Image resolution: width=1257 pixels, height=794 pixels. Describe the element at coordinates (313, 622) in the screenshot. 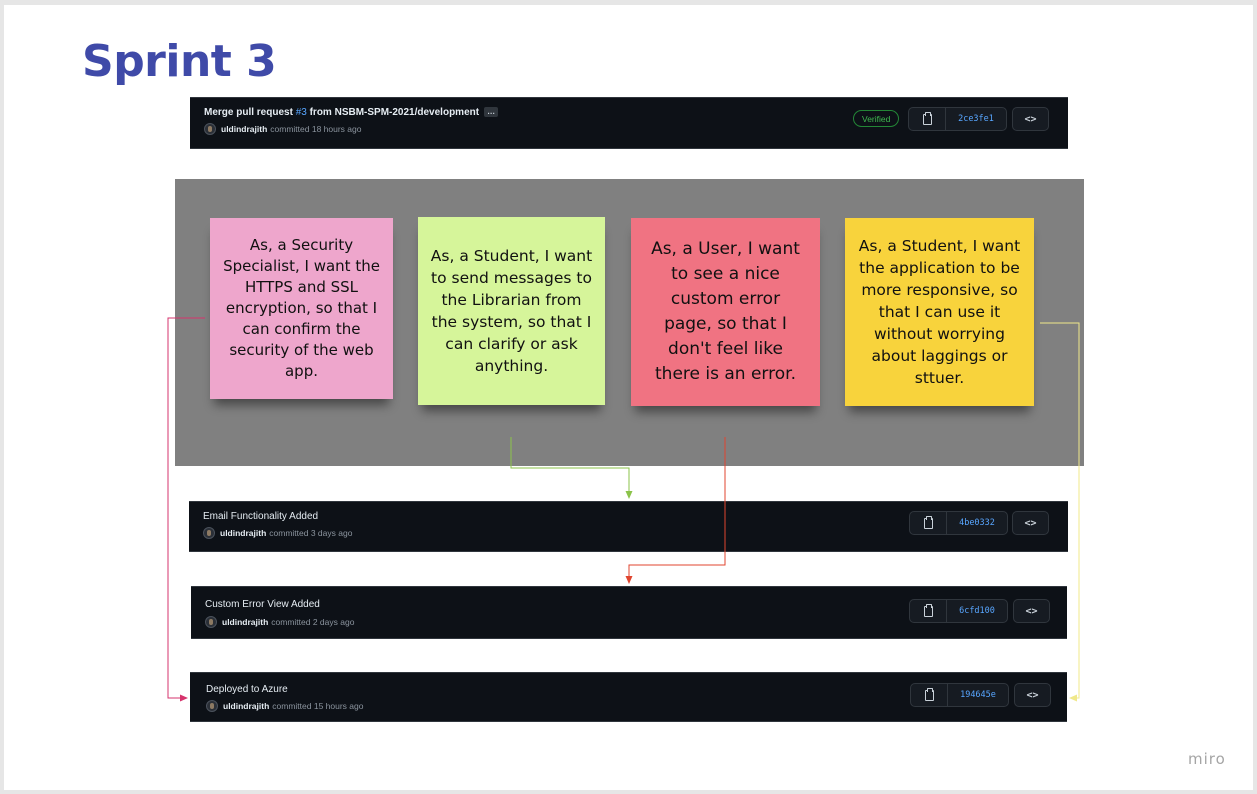

I see `commit-time: committed 2 days ago` at that location.